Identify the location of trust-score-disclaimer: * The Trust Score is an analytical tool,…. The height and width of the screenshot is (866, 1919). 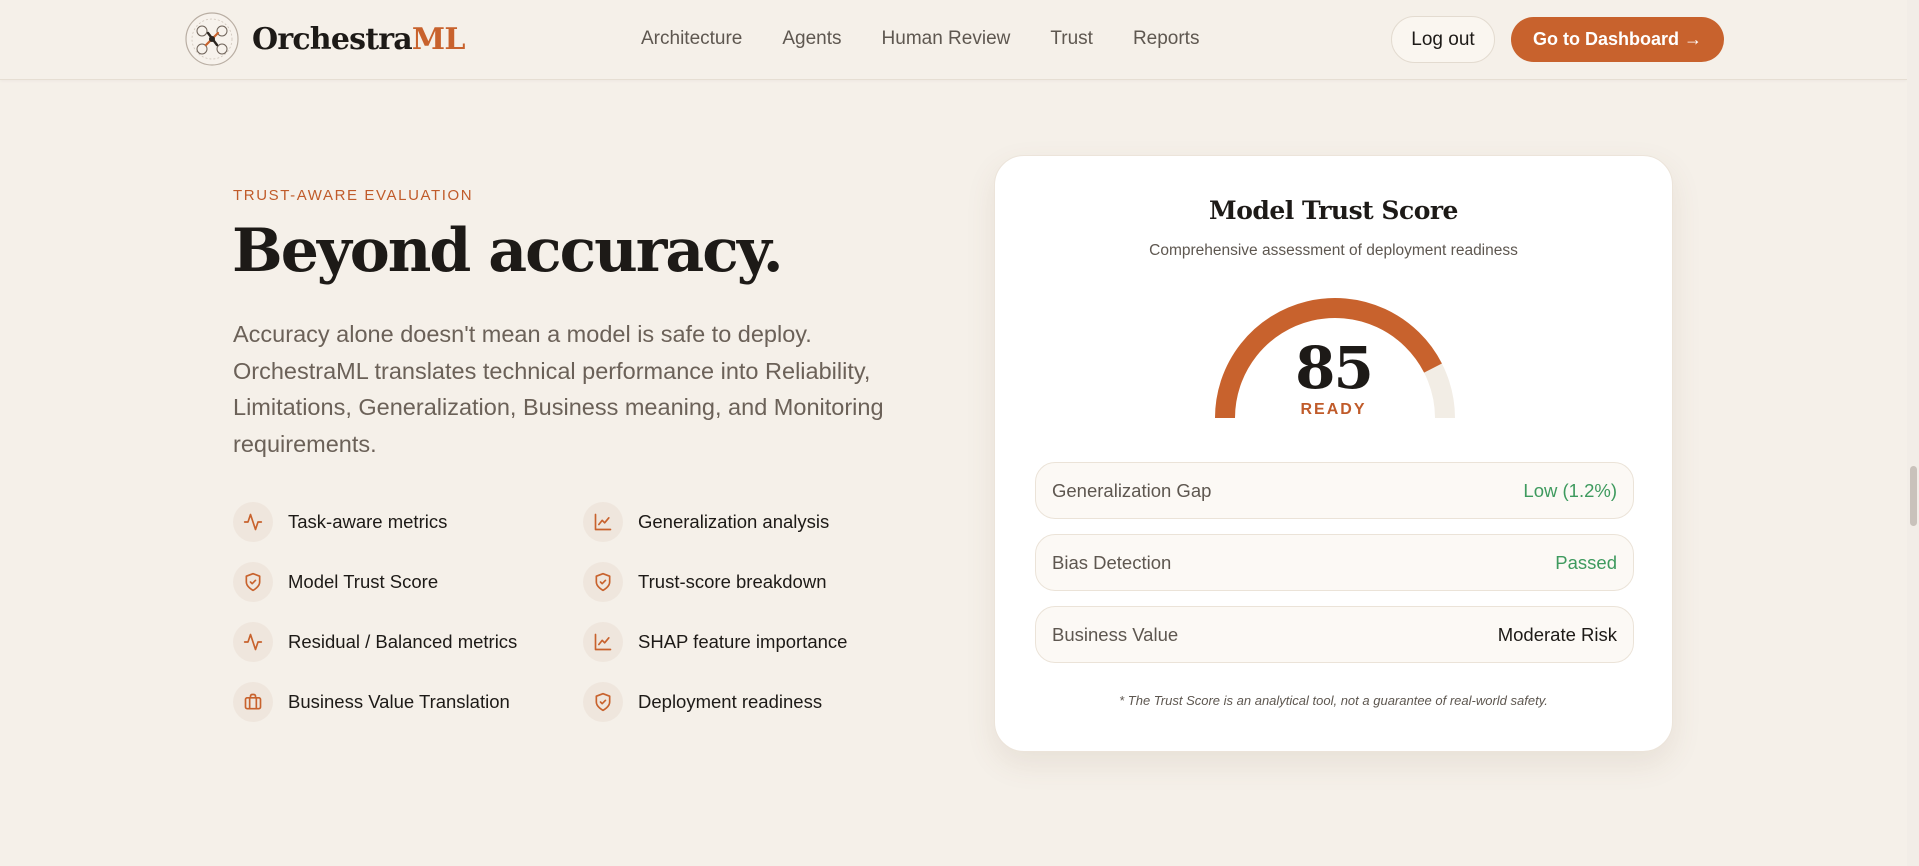
(1333, 700).